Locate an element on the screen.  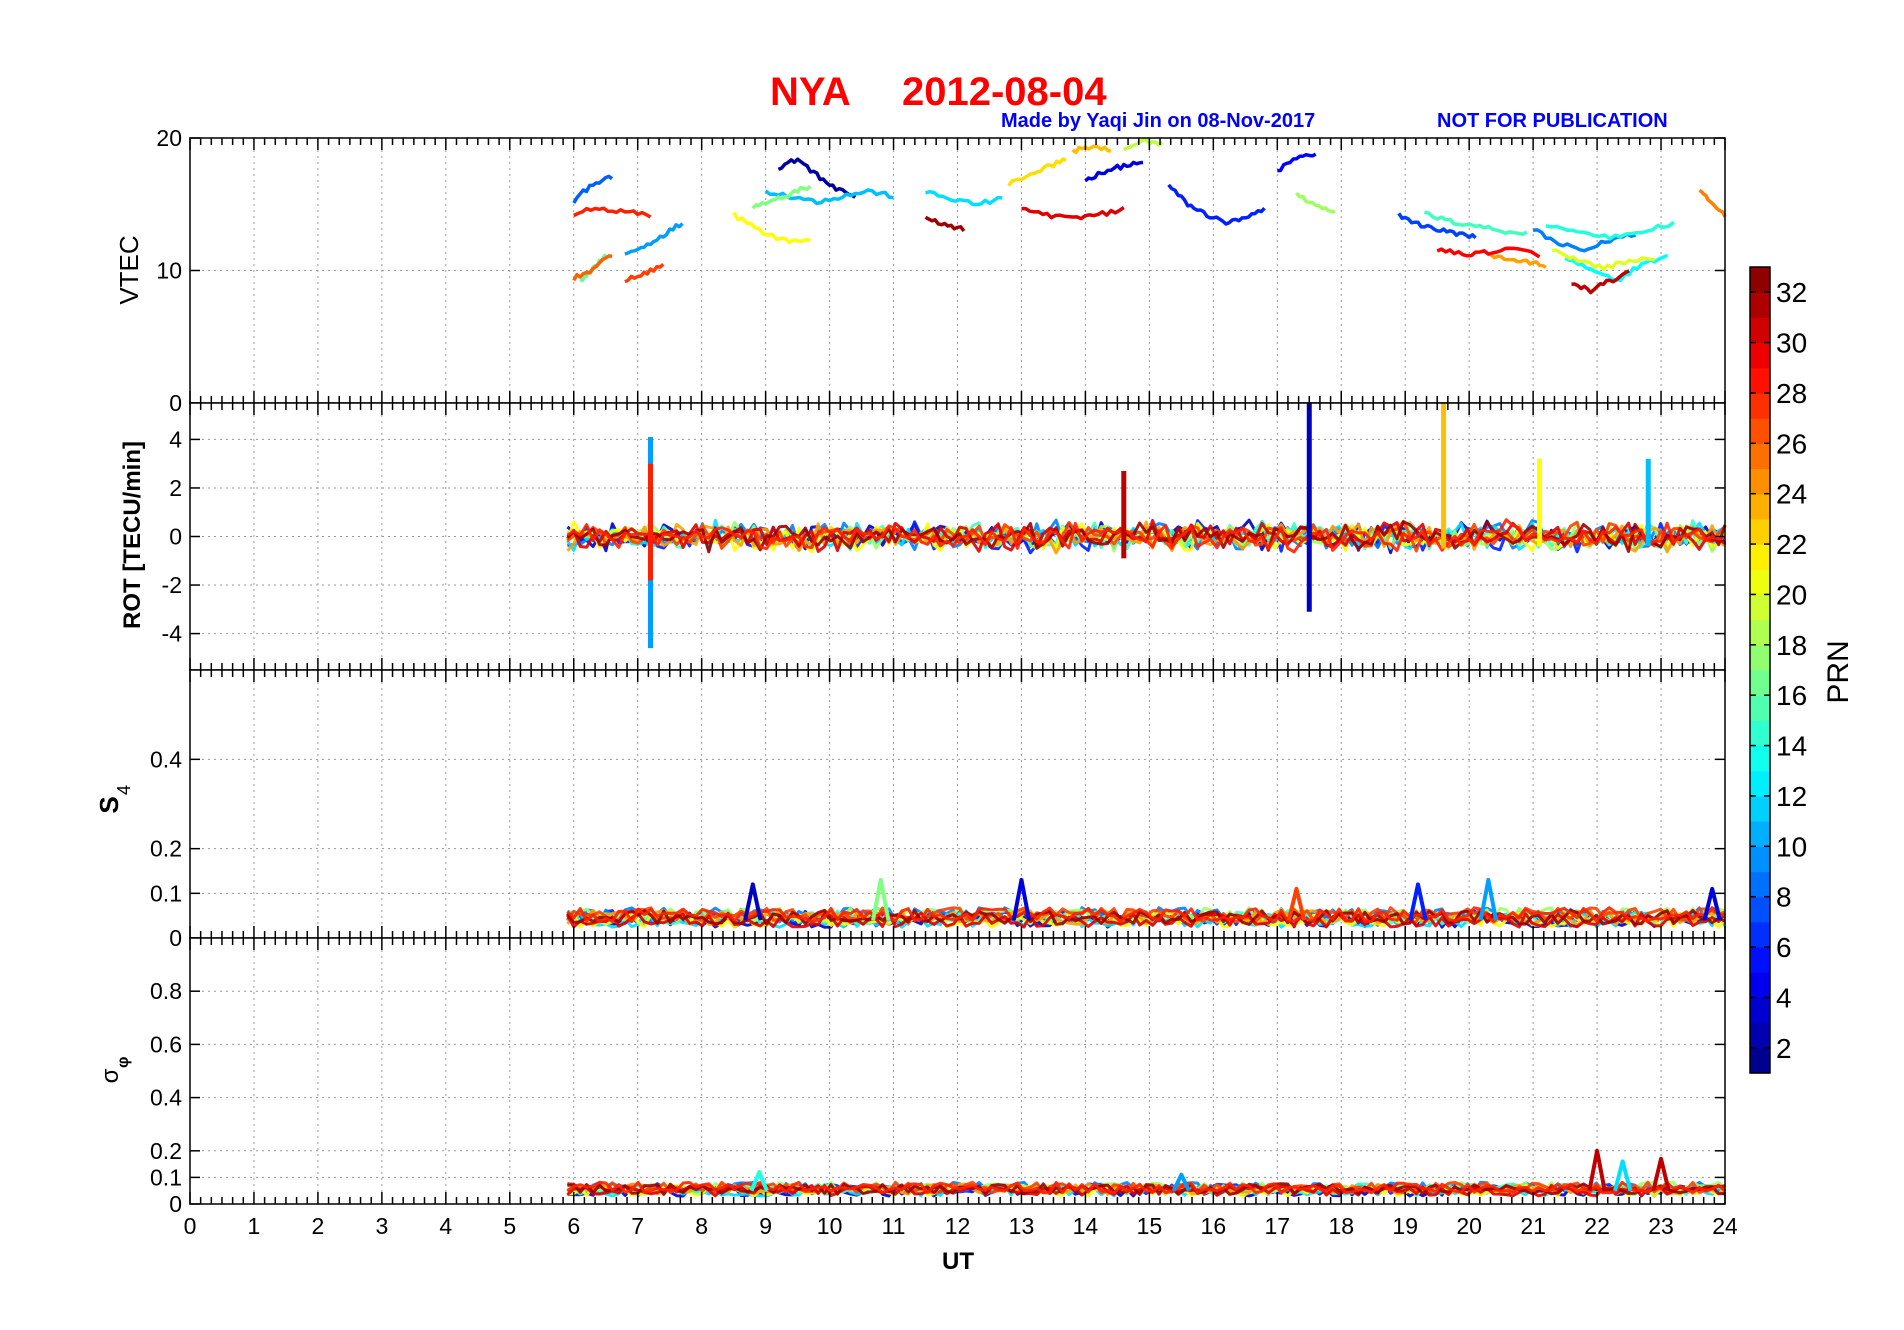
colorbar-tick-label: 12 is located at coordinates (1791, 796).